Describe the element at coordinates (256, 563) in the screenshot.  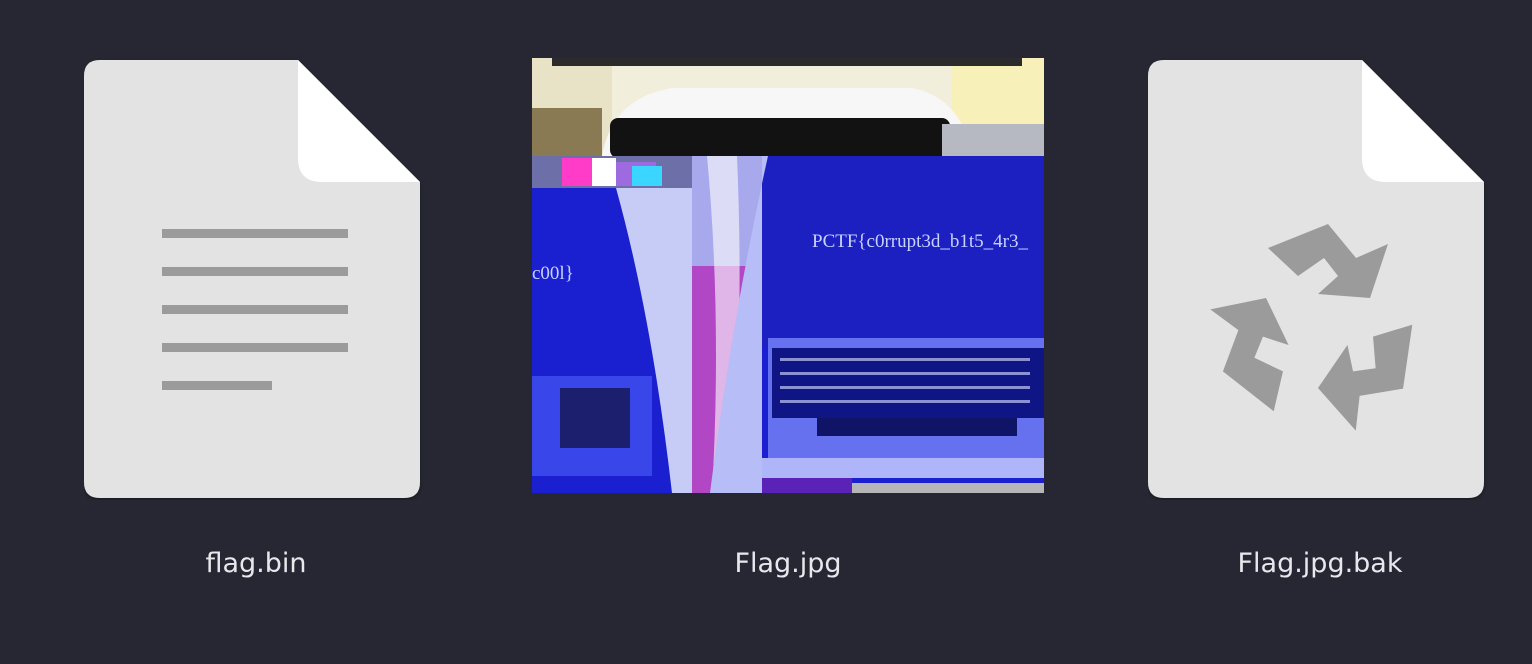
I see `file-name-label: flag.bin` at that location.